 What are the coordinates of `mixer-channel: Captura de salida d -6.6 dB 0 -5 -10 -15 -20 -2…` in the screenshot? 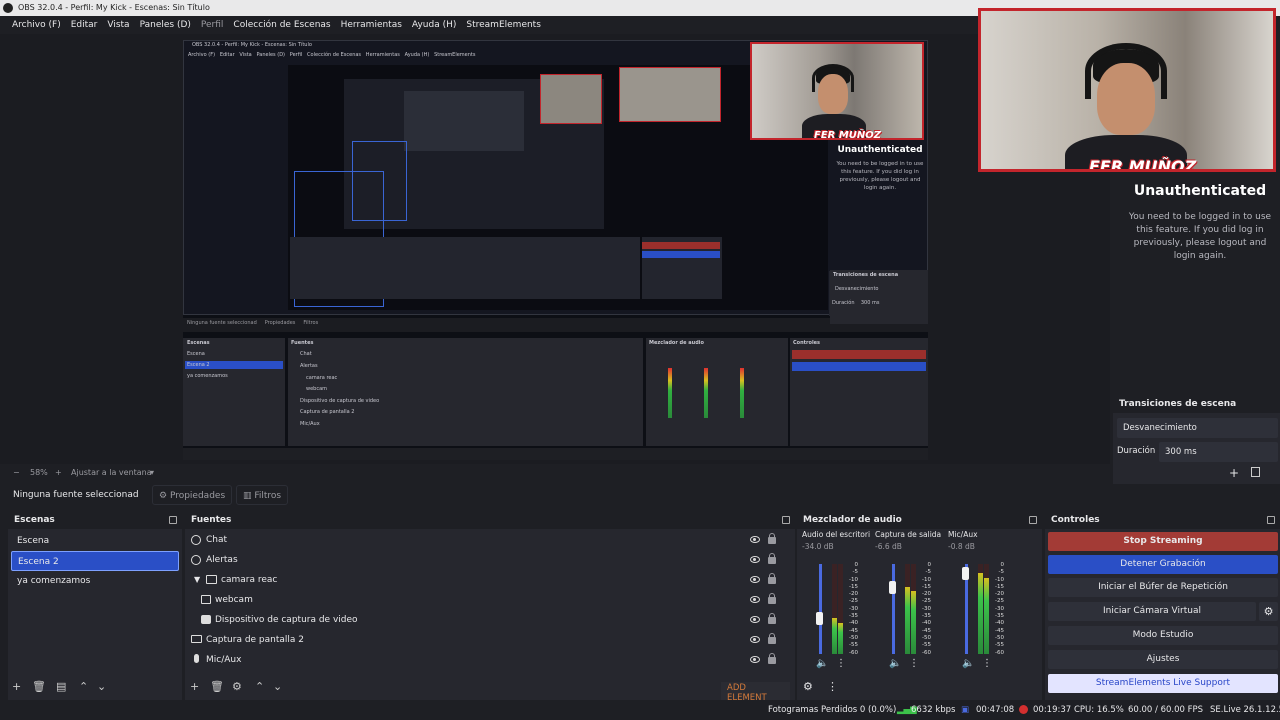 It's located at (910, 605).